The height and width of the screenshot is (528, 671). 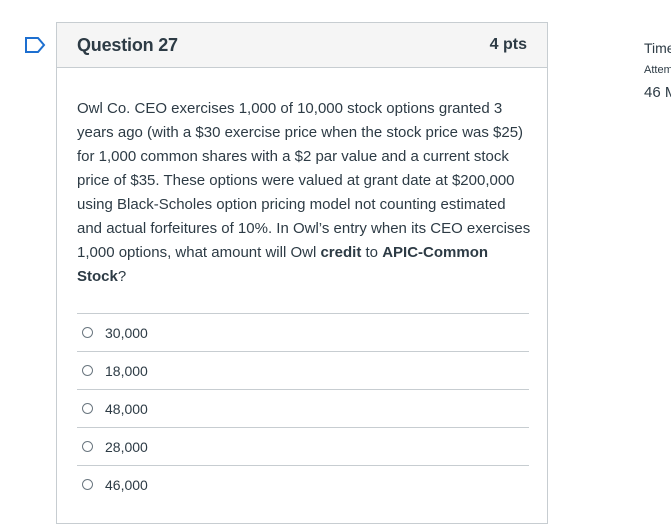 I want to click on time-value: 46 M, so click(x=657, y=92).